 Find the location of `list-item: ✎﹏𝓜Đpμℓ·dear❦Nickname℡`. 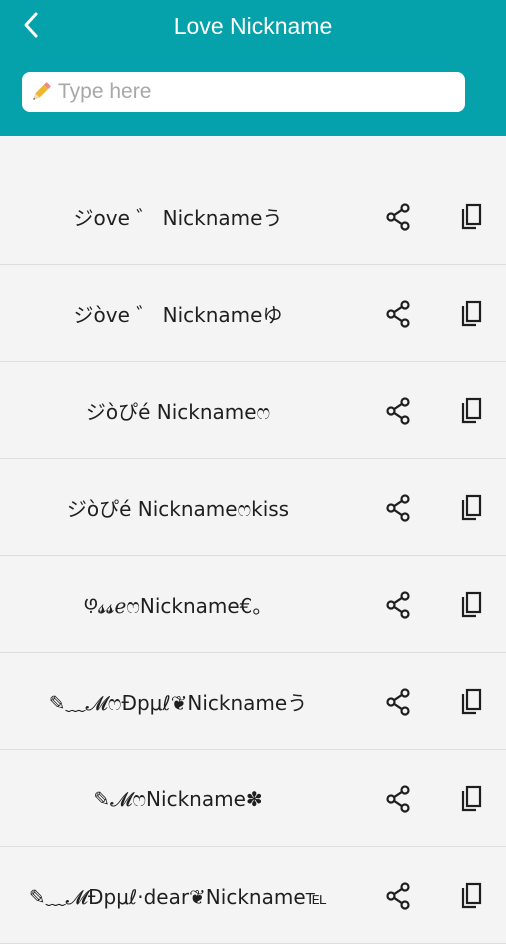

list-item: ✎﹏𝓜Đpμℓ·dear❦Nickname℡ is located at coordinates (253, 895).